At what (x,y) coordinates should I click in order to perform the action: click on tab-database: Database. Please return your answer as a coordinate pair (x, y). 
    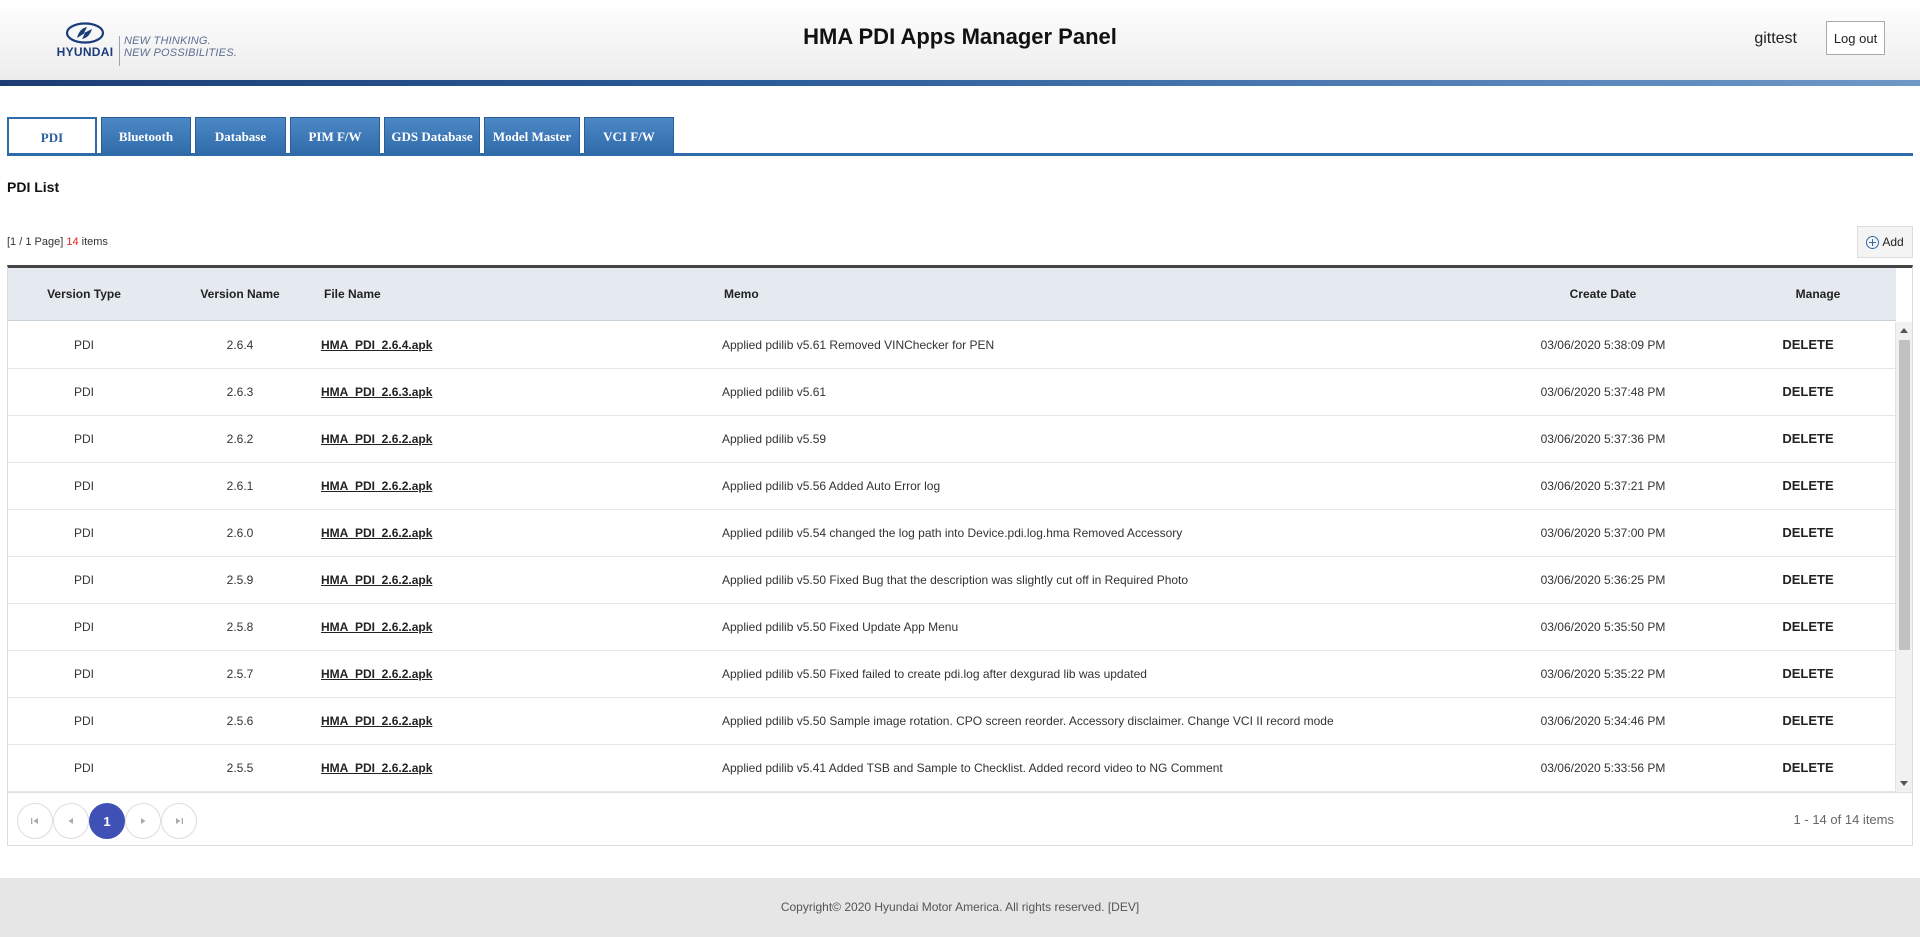
    Looking at the image, I should click on (240, 136).